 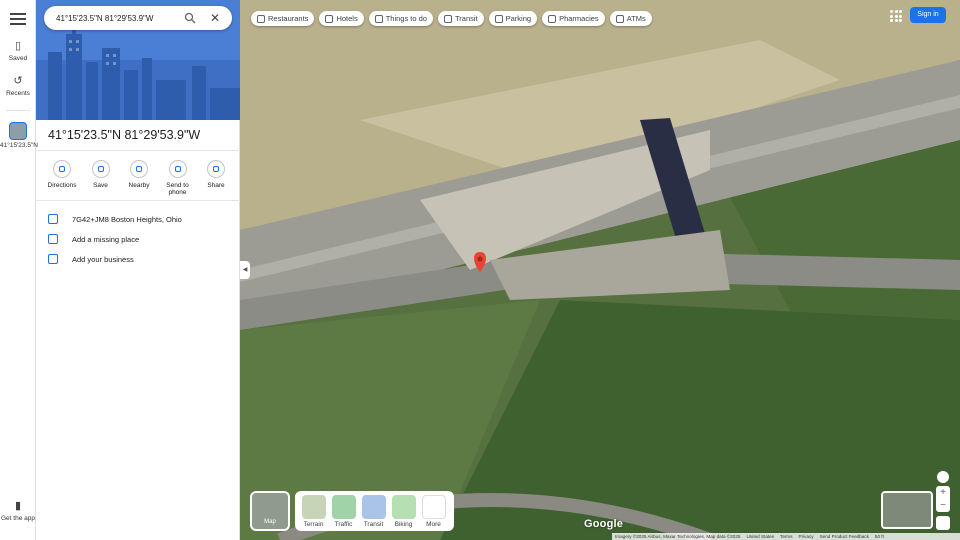 What do you see at coordinates (53, 239) in the screenshot?
I see `add-location-icon` at bounding box center [53, 239].